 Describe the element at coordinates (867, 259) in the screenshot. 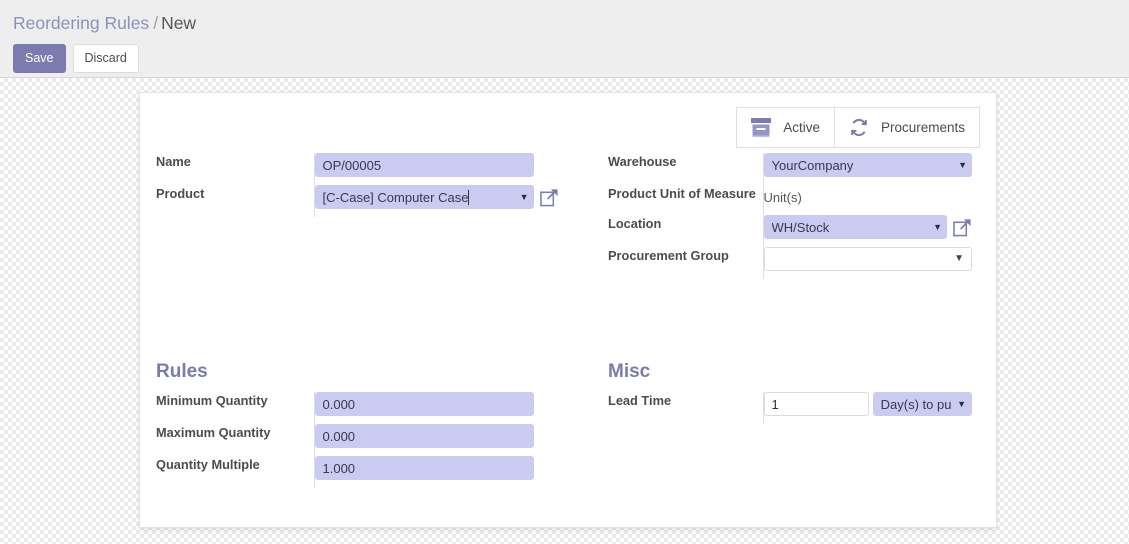

I see `procurement-group-select: ▼` at that location.